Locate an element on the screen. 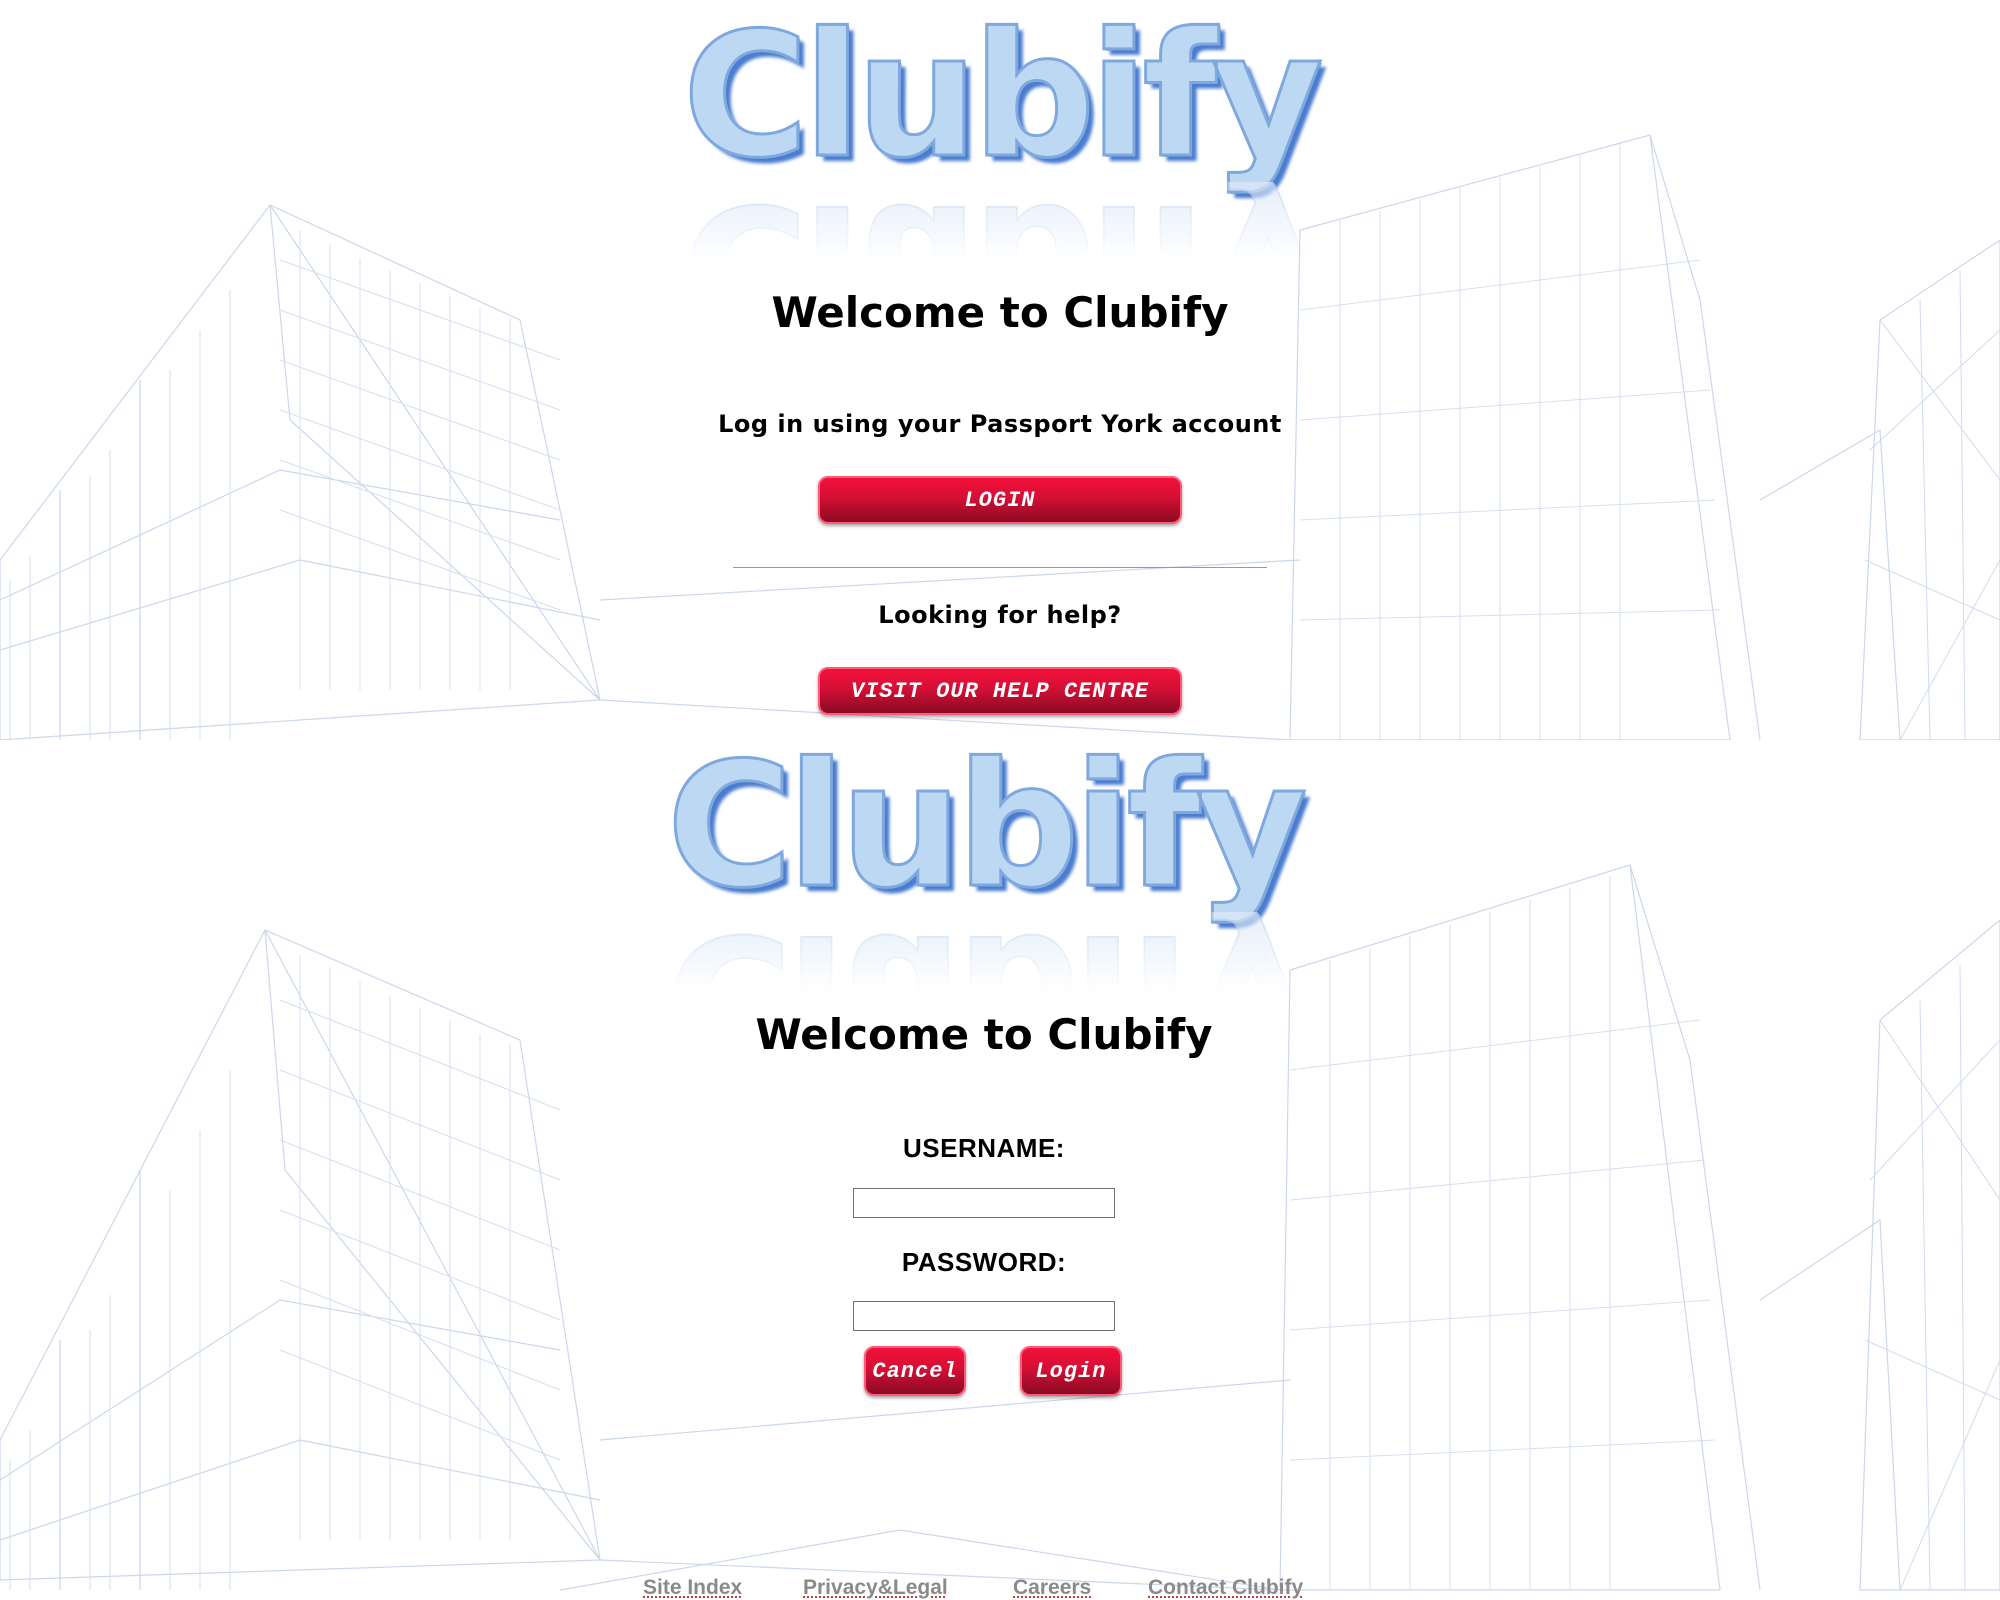 Image resolution: width=2000 pixels, height=1600 pixels. password-input is located at coordinates (984, 1316).